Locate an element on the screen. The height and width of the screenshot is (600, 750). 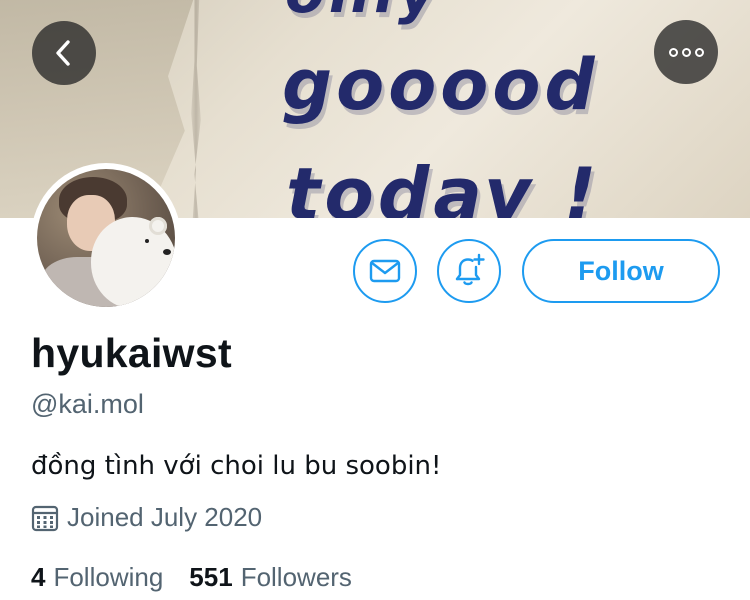
user-handle: @kai.mol is located at coordinates (87, 404).